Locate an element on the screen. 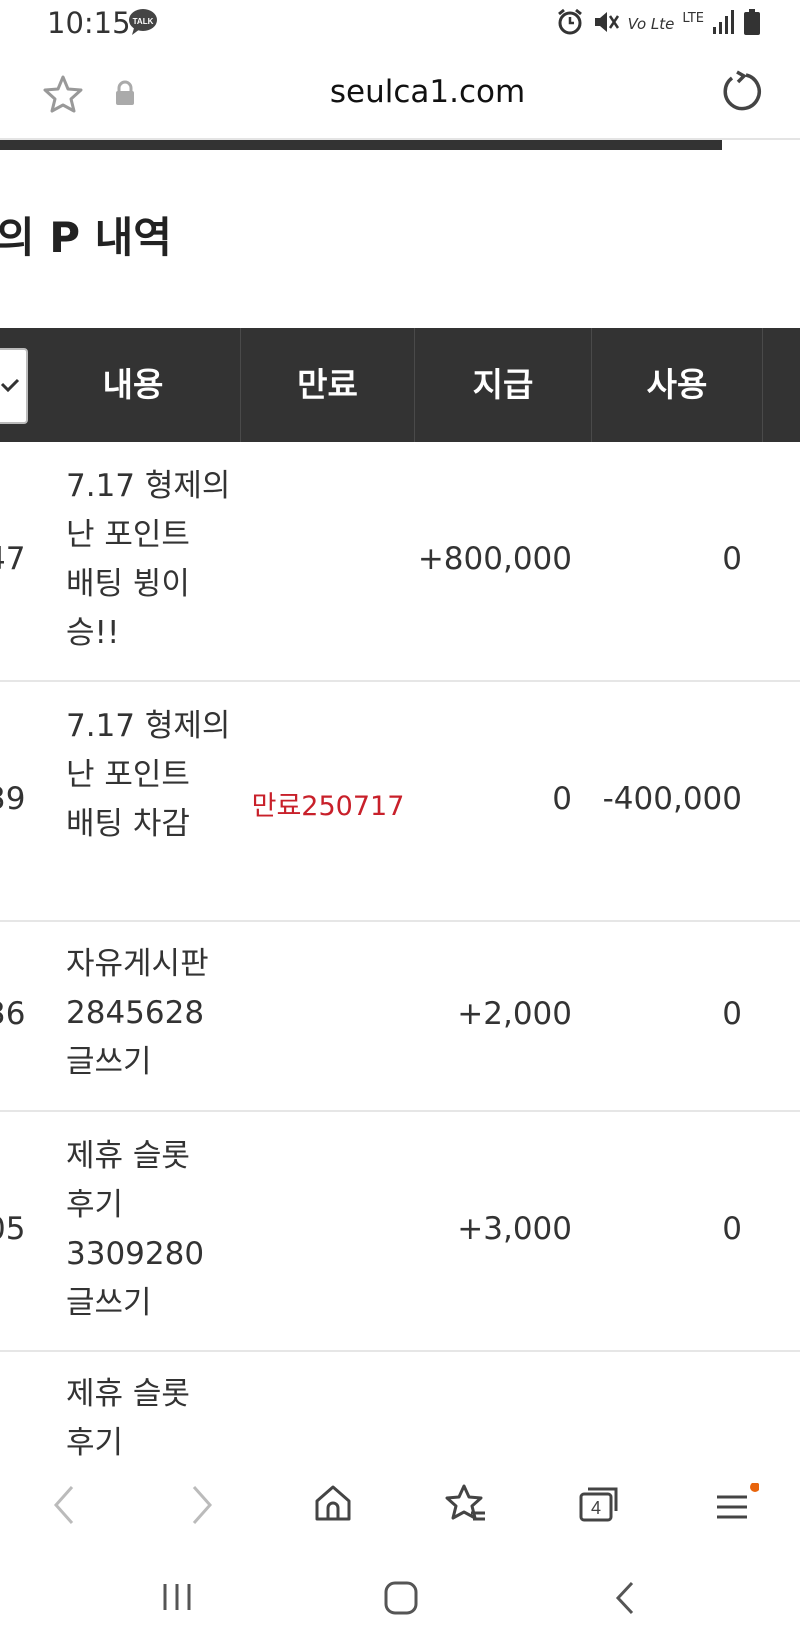 The height and width of the screenshot is (1645, 800). url-text: seulca1.com is located at coordinates (400, 92).